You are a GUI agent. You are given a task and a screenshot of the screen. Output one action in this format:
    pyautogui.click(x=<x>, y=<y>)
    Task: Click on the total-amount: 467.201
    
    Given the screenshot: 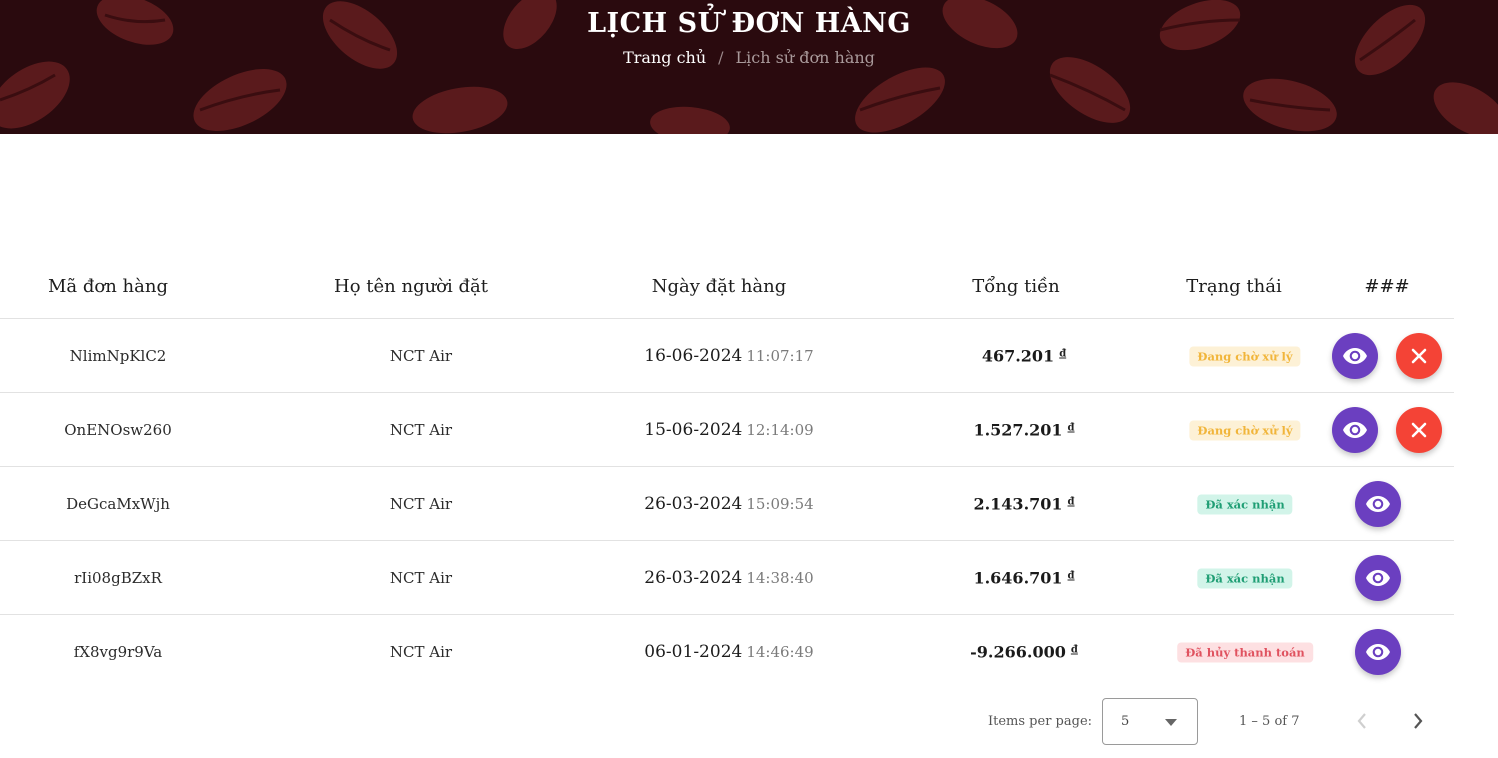 What is the action you would take?
    pyautogui.click(x=1018, y=355)
    